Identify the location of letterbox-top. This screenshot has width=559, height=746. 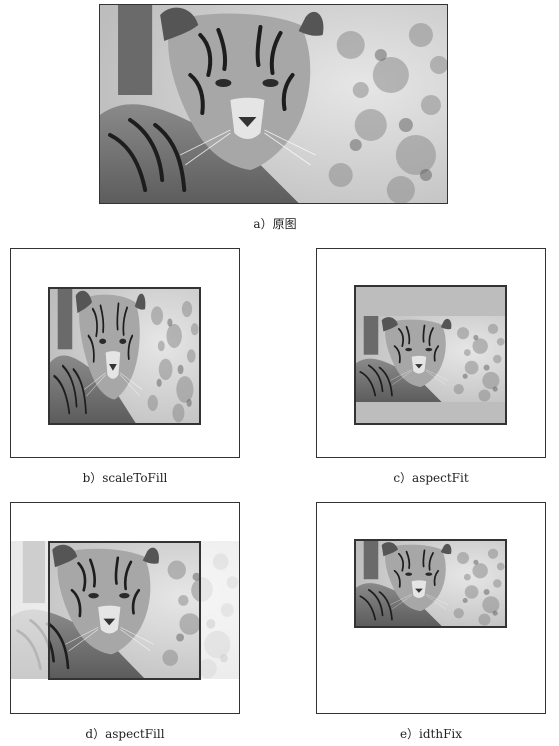
(430, 301).